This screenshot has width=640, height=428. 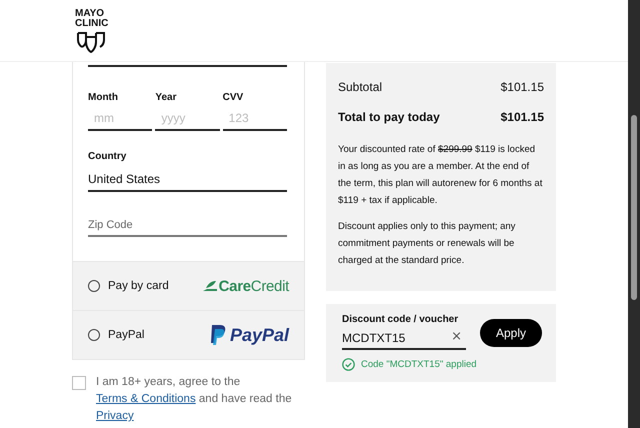 I want to click on field-label: Country, so click(x=108, y=157).